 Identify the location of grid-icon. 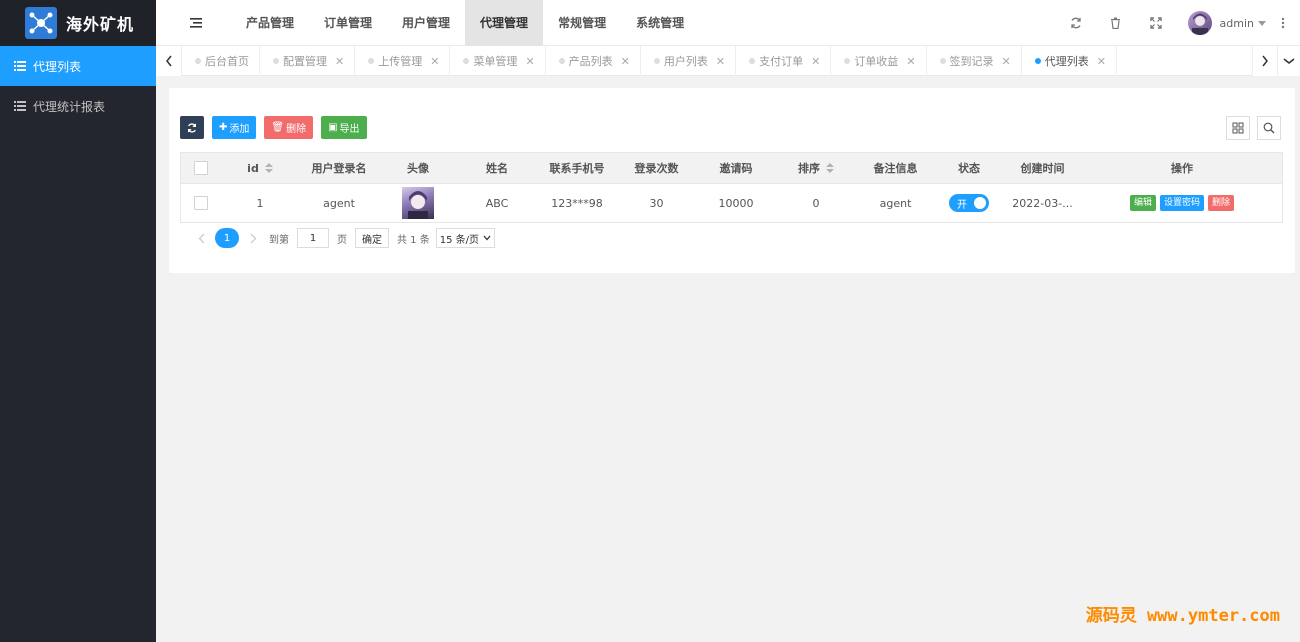
(1238, 128).